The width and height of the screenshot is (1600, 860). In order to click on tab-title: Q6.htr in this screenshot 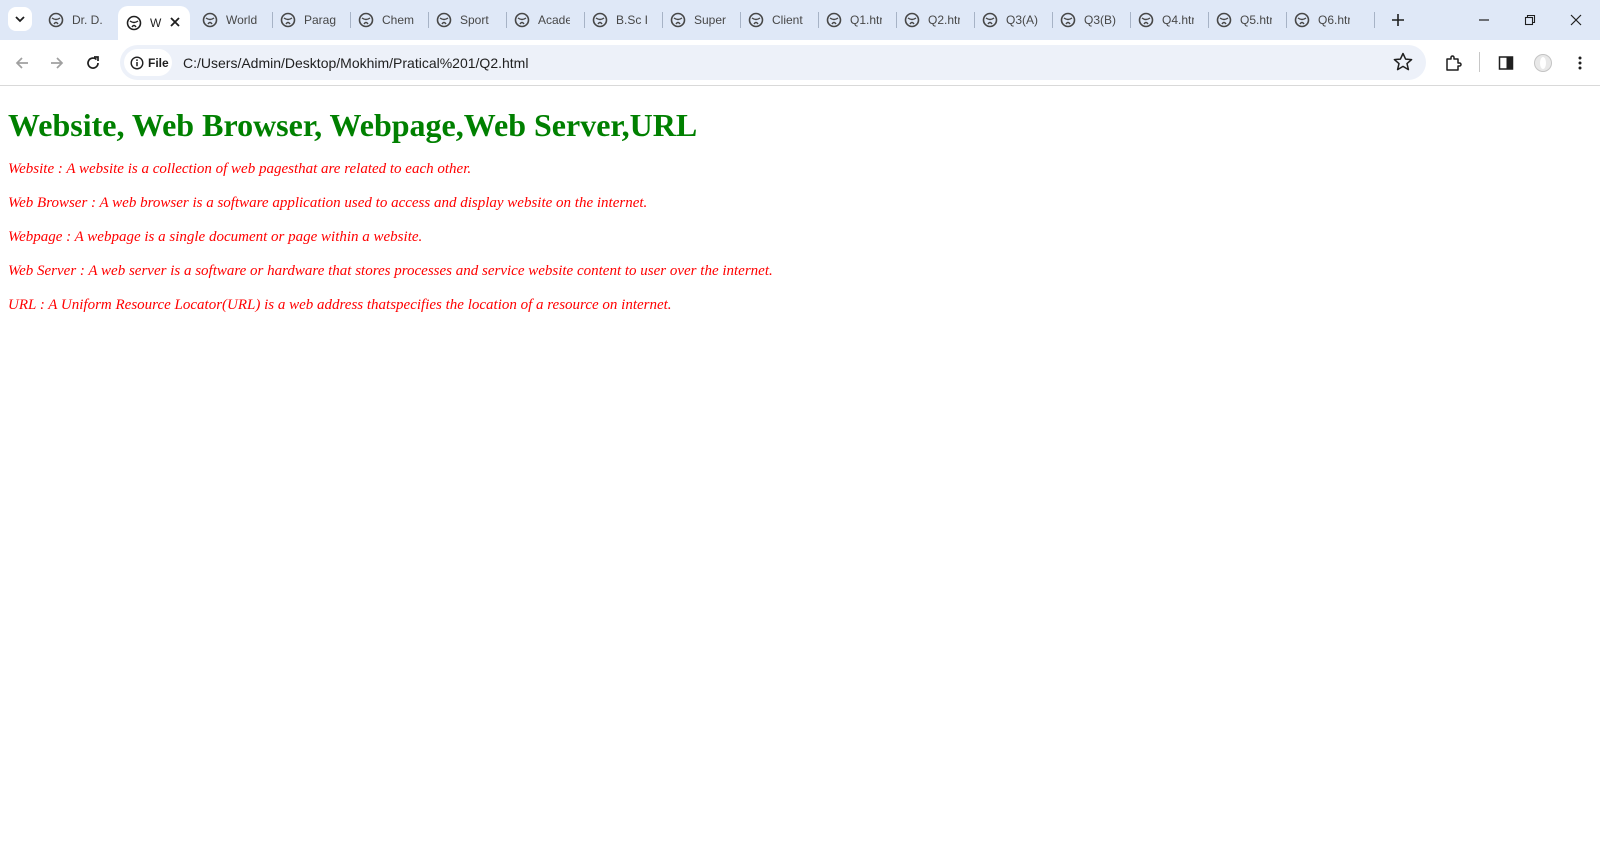, I will do `click(1334, 20)`.